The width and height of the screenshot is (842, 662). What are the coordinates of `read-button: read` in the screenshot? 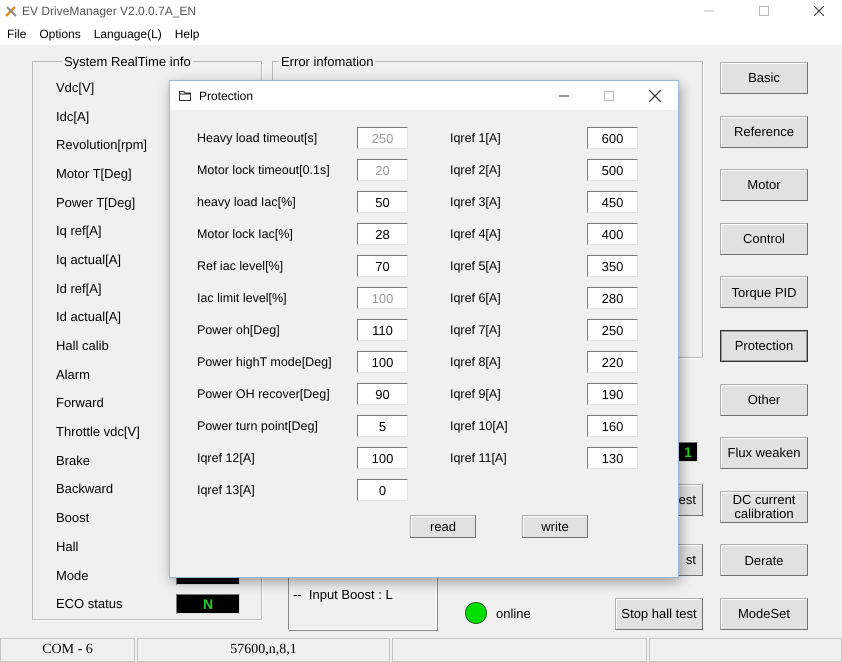 It's located at (443, 526).